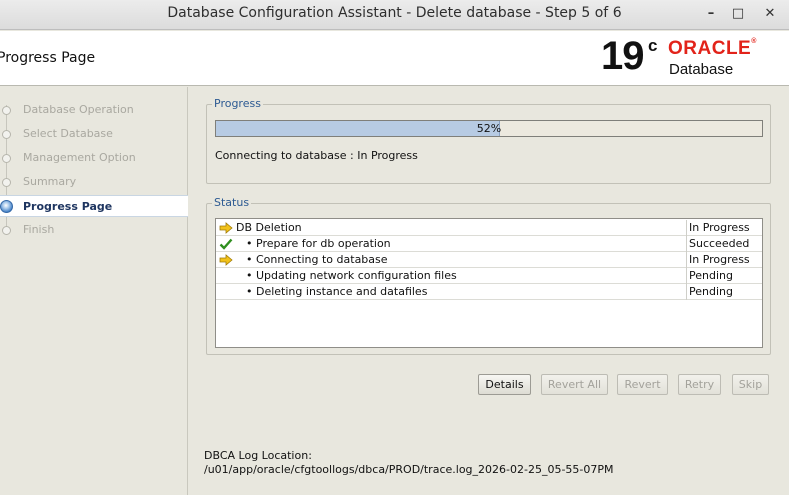 The image size is (789, 495). I want to click on step-label: DB Deletion, so click(269, 227).